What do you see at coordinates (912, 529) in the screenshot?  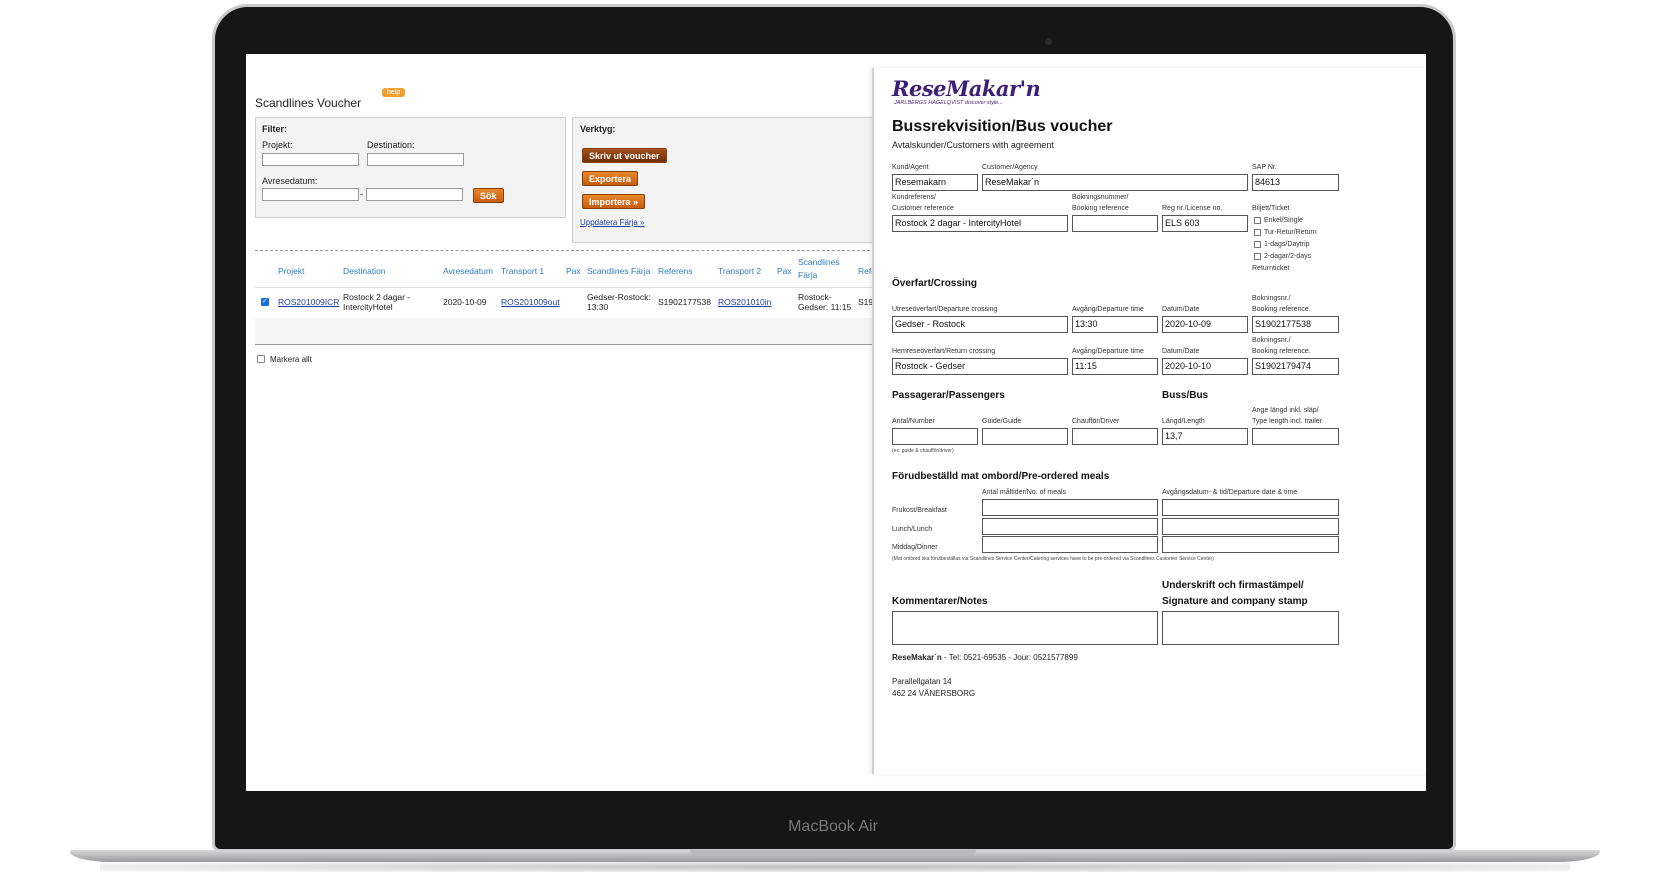 I see `lunch-label: Lunch/Lunch` at bounding box center [912, 529].